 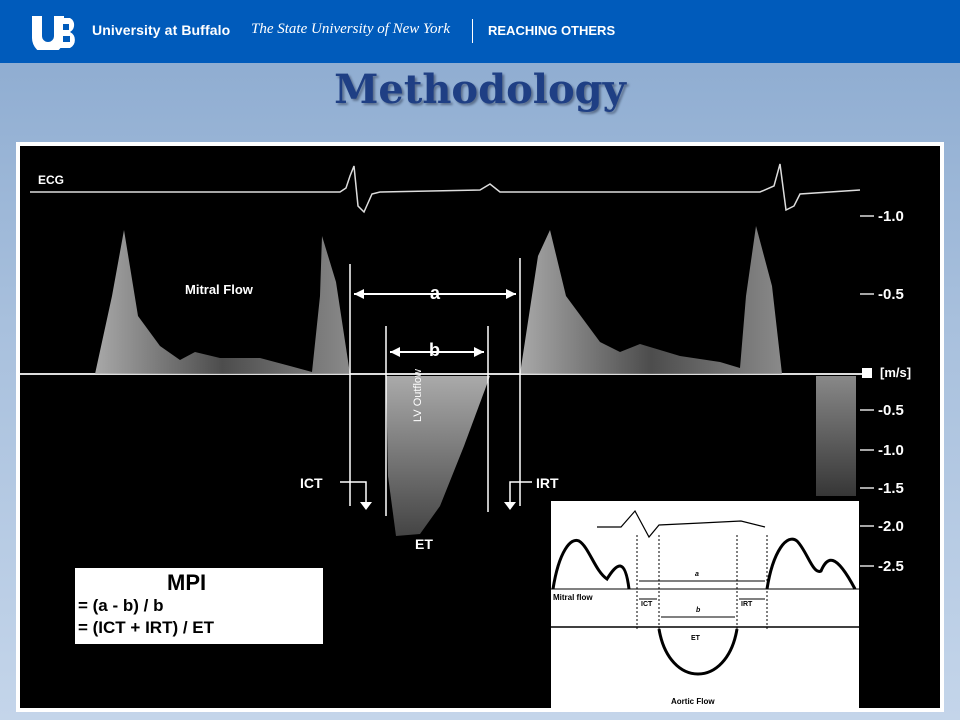 I want to click on scale-label: -1.5, so click(x=891, y=488).